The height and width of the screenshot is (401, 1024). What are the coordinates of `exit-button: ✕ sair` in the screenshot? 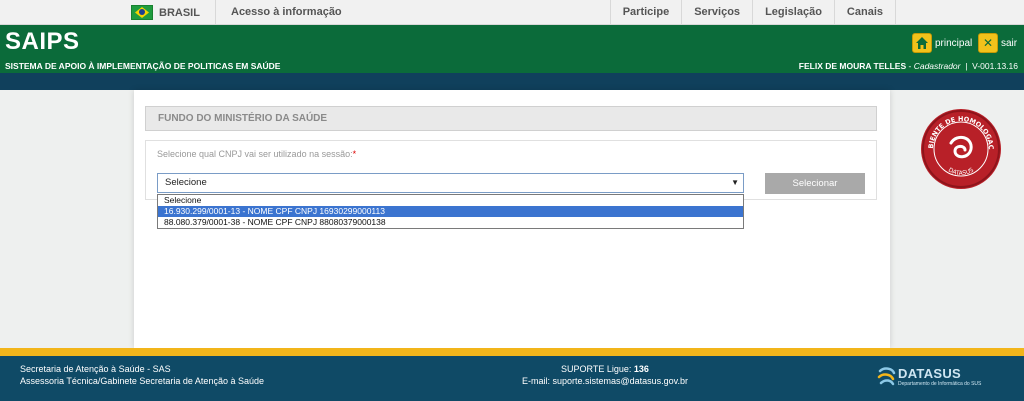 It's located at (997, 43).